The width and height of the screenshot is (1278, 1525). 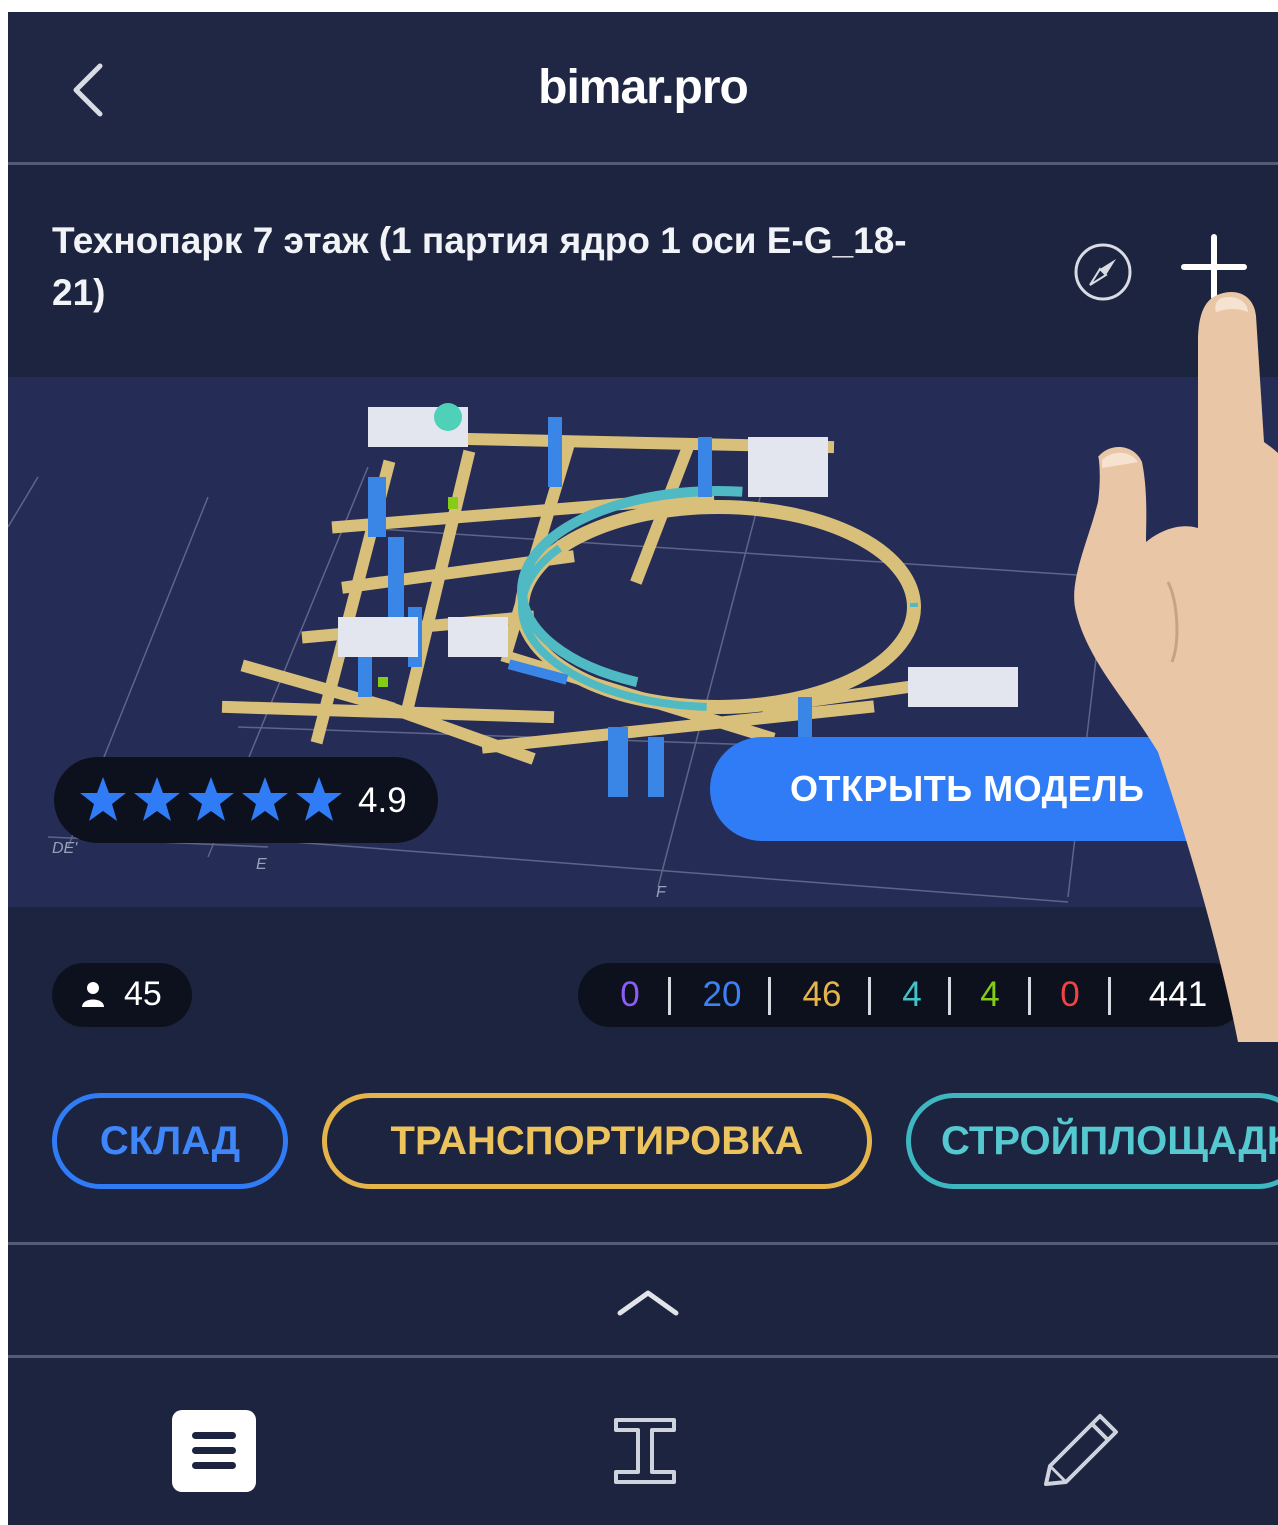 I want to click on list-icon, so click(x=214, y=1451).